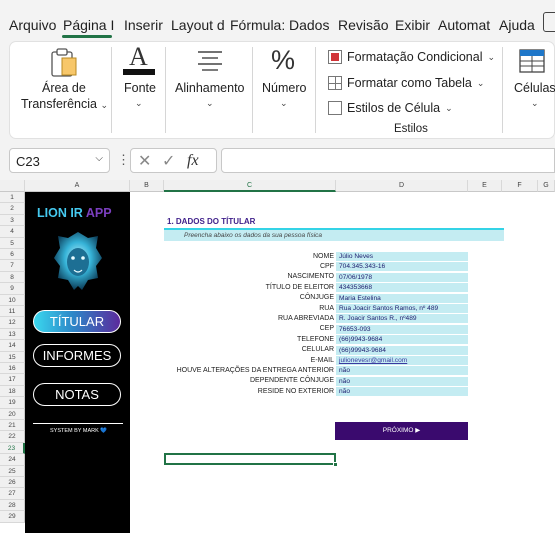 The width and height of the screenshot is (555, 533). I want to click on row-header-18: 18, so click(12, 391).